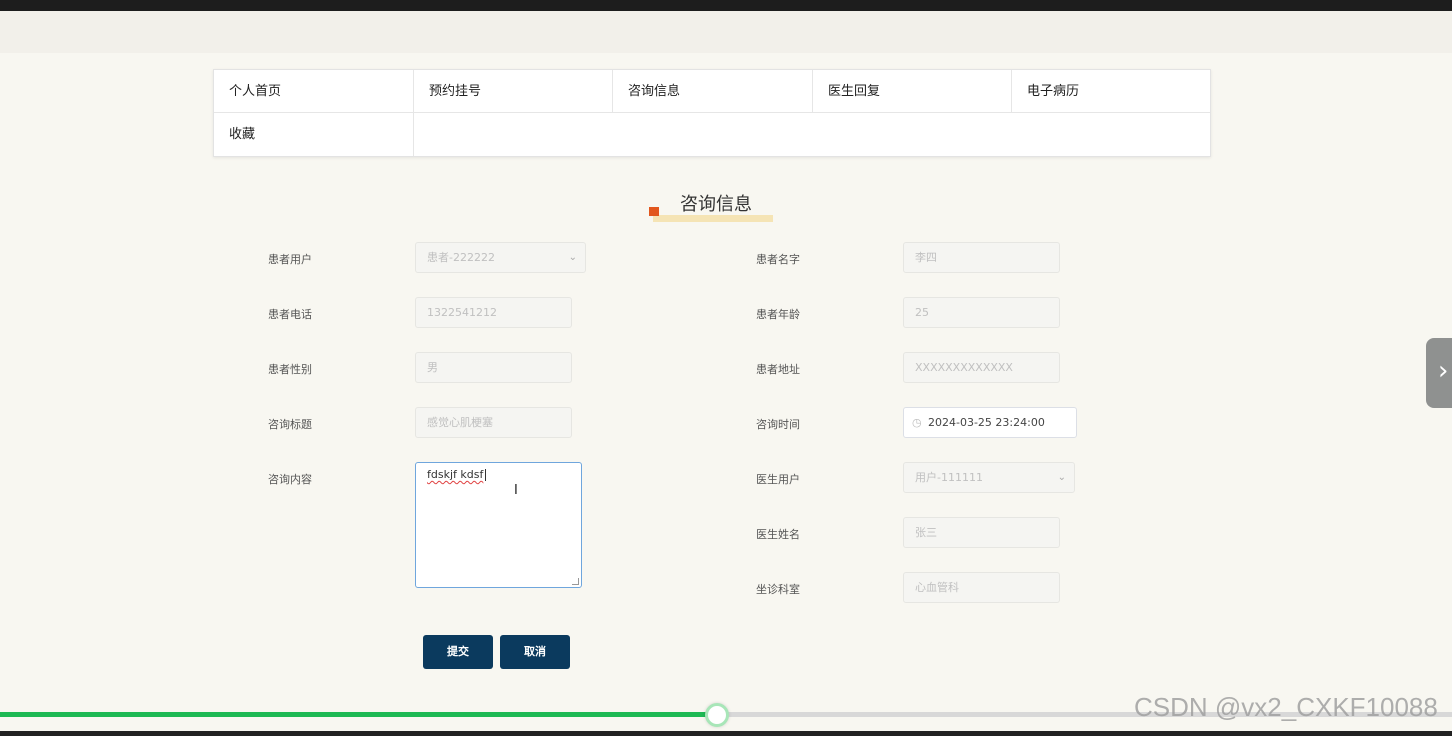  What do you see at coordinates (458, 652) in the screenshot?
I see `submit-button: 提交` at bounding box center [458, 652].